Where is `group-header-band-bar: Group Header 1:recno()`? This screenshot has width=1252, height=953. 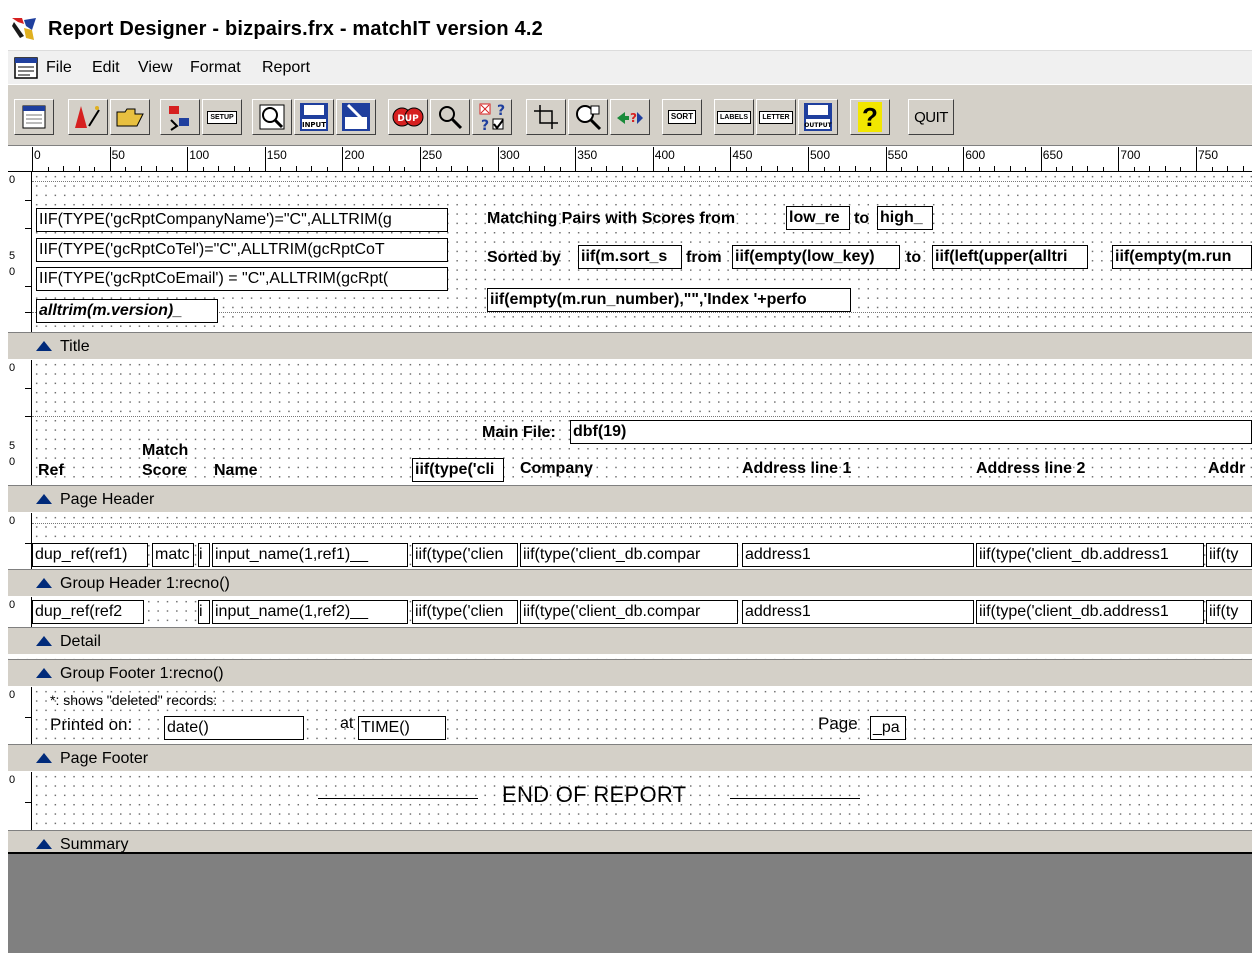 group-header-band-bar: Group Header 1:recno() is located at coordinates (630, 583).